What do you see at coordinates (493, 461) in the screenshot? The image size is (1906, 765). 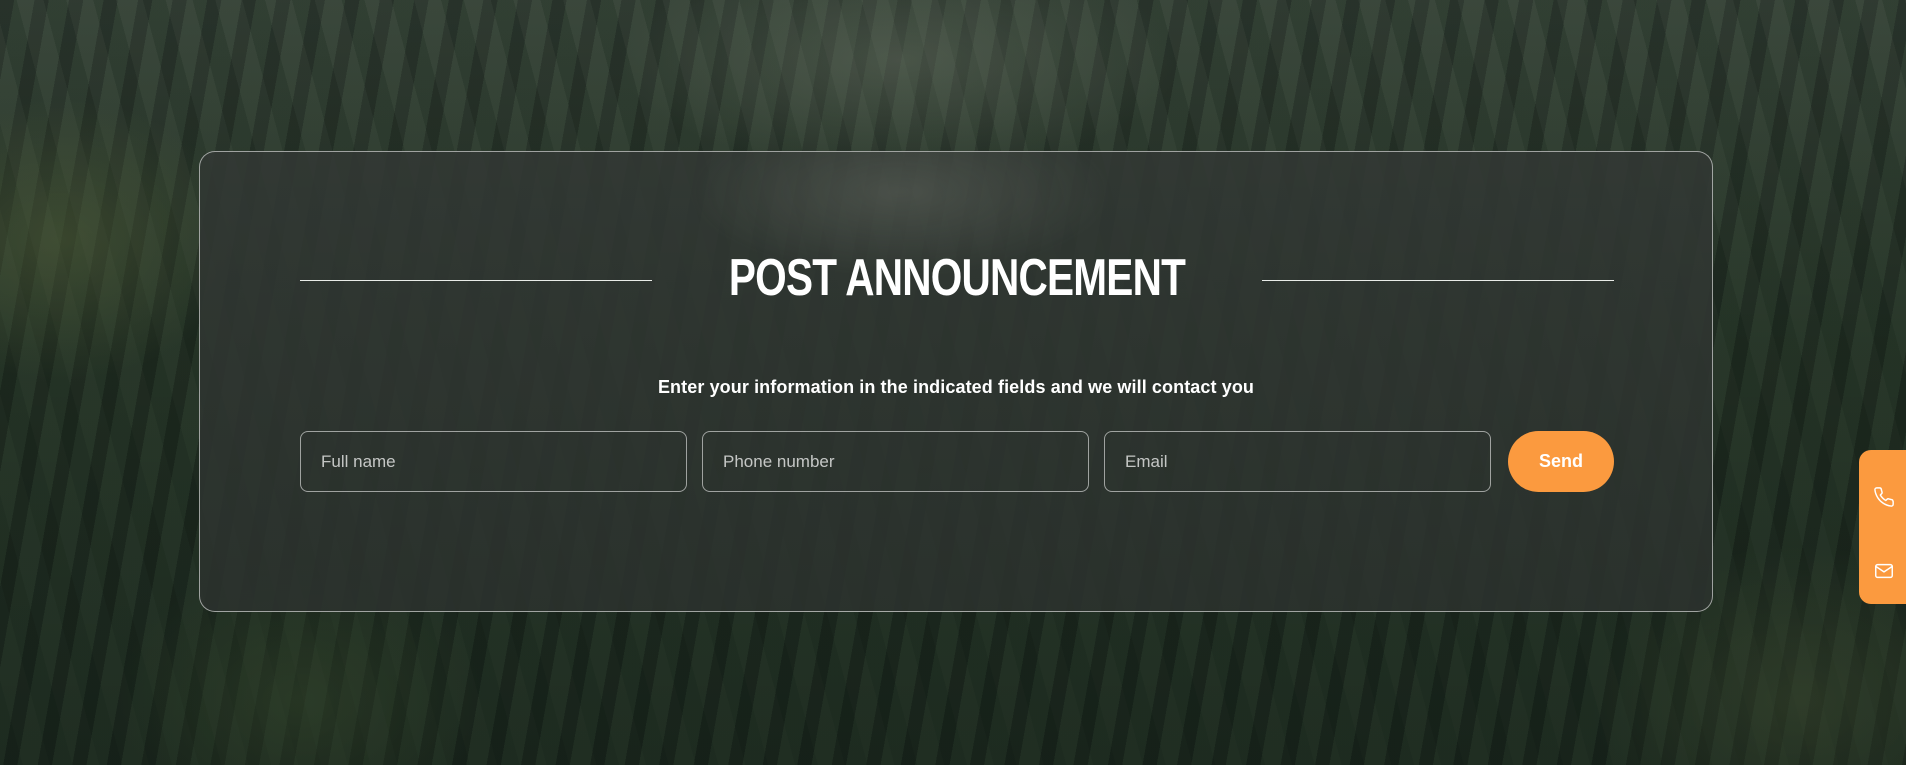 I see `full-name-input` at bounding box center [493, 461].